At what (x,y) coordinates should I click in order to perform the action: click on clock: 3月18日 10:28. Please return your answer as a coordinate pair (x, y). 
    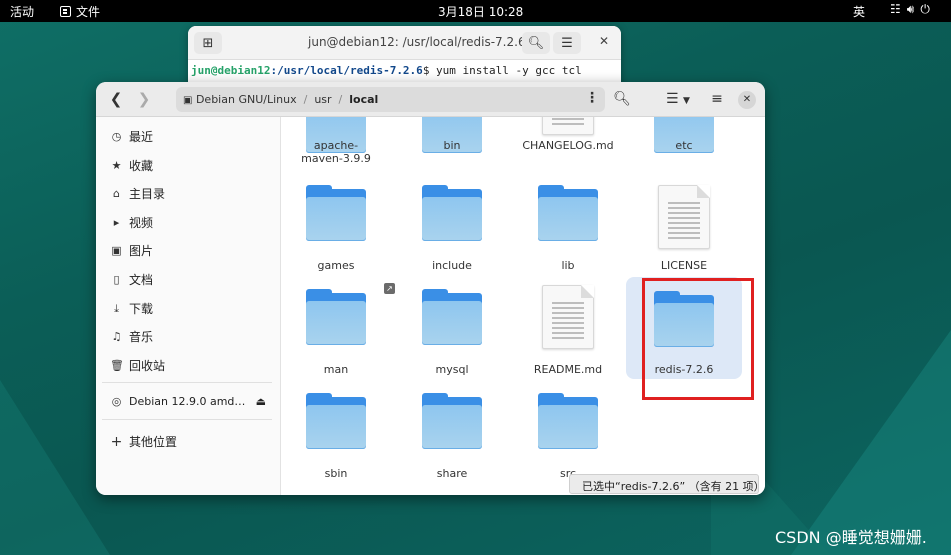
    Looking at the image, I should click on (480, 11).